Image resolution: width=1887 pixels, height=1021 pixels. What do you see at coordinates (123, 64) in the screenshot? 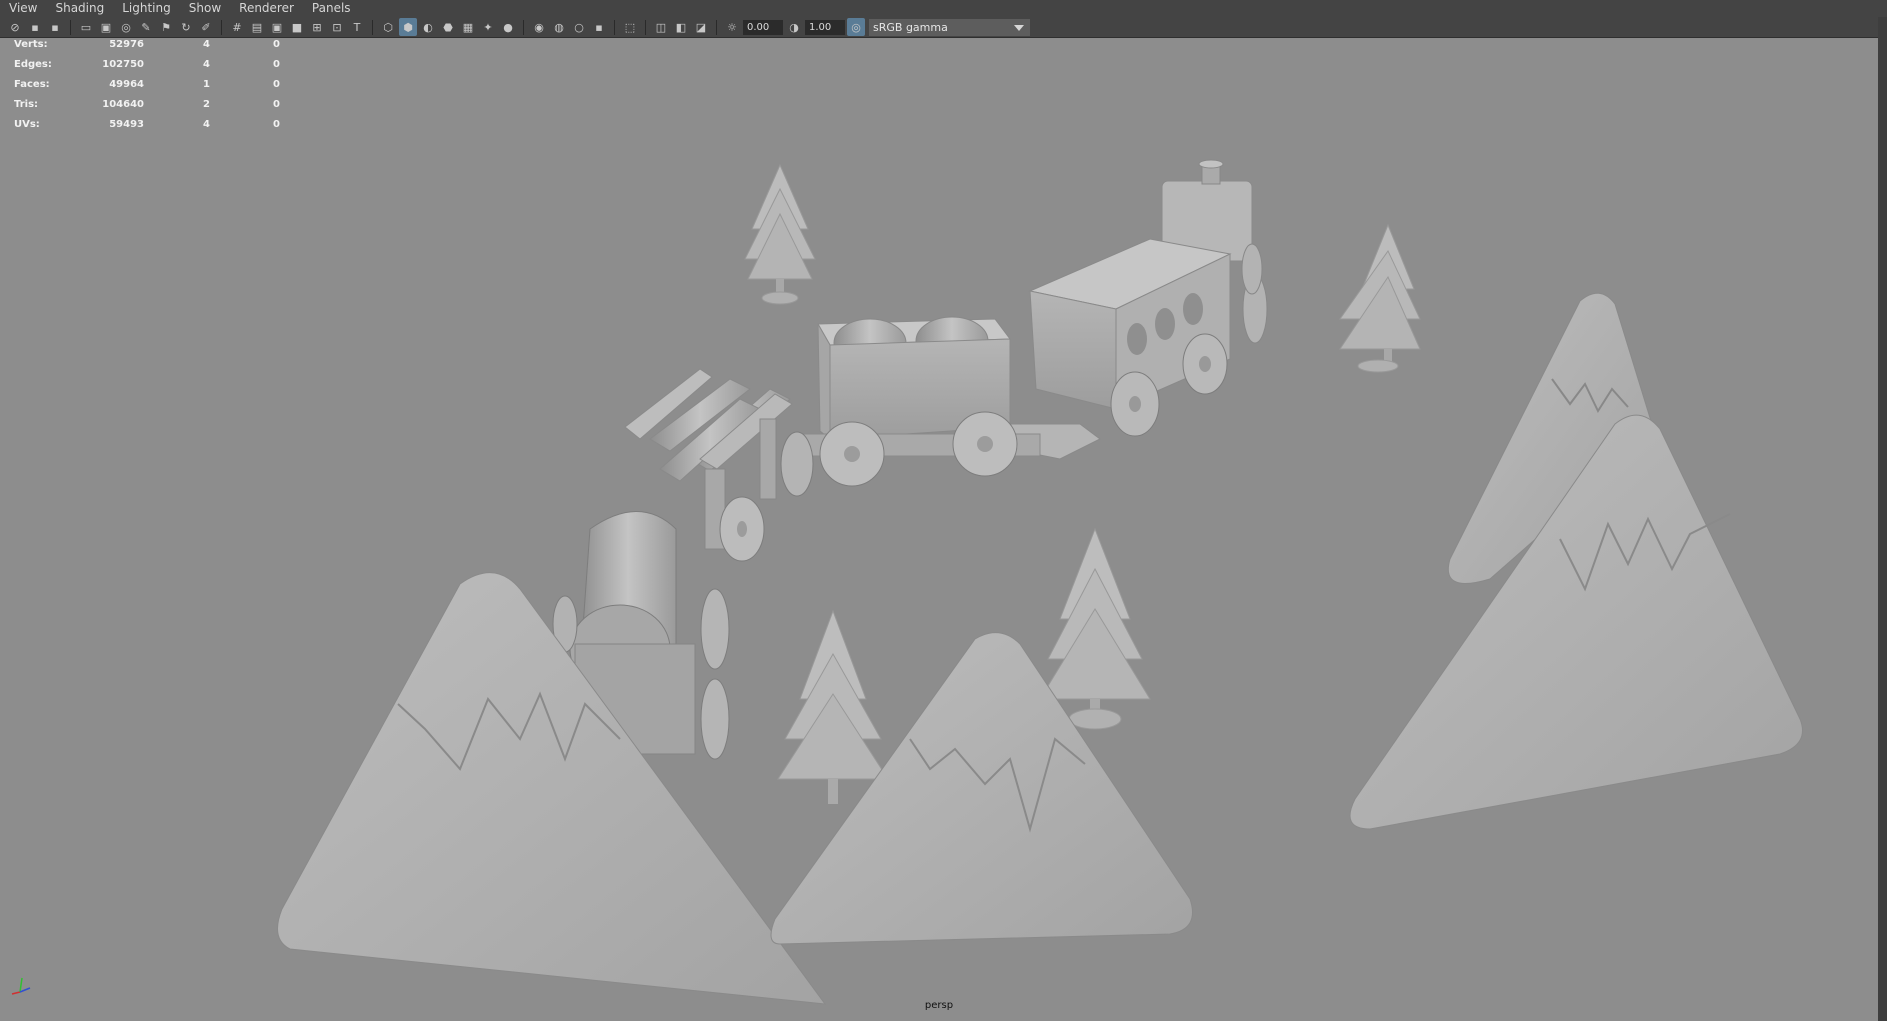
I see `hud-total: 102750` at bounding box center [123, 64].